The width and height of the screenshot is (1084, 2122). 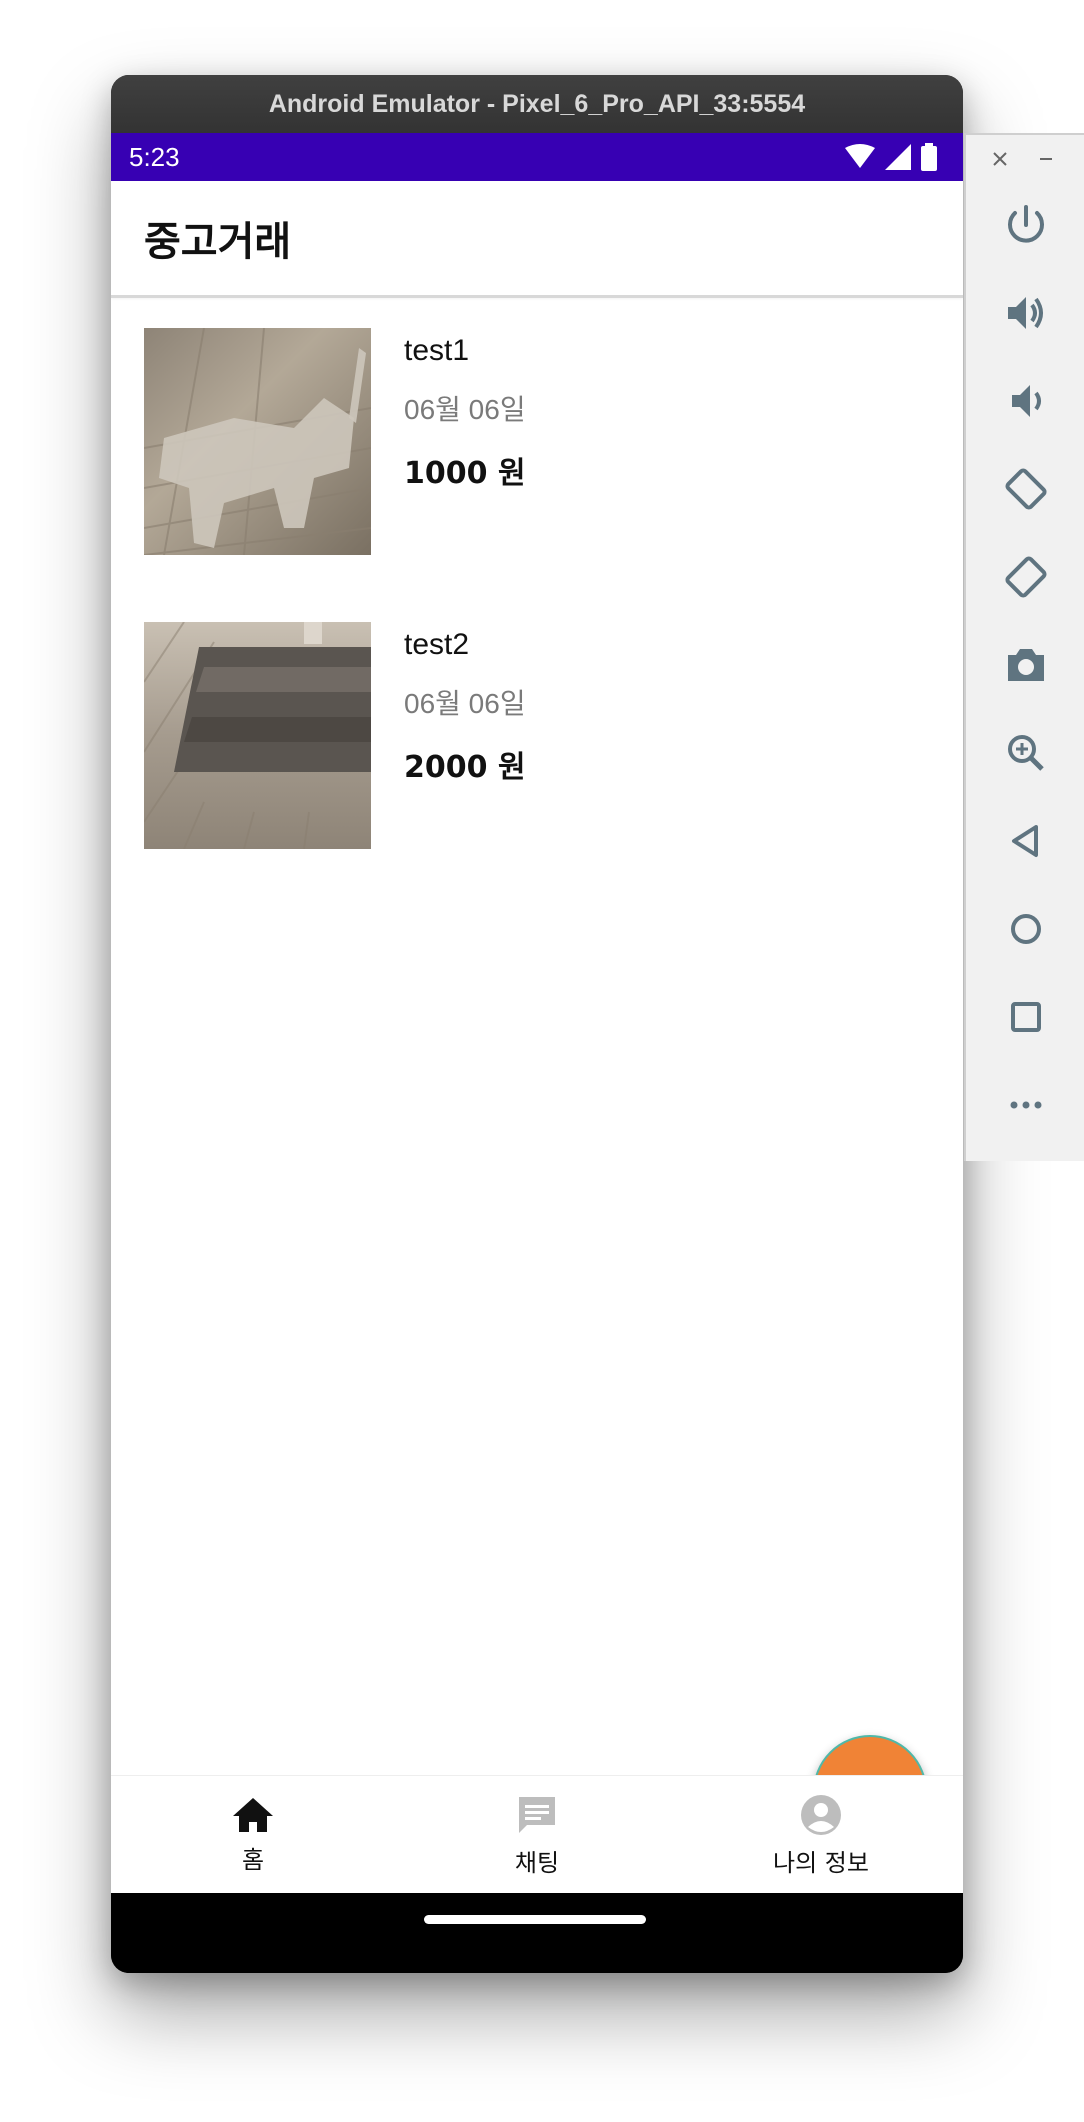 I want to click on list-item: test1 06월 06일 1000 원, so click(x=537, y=442).